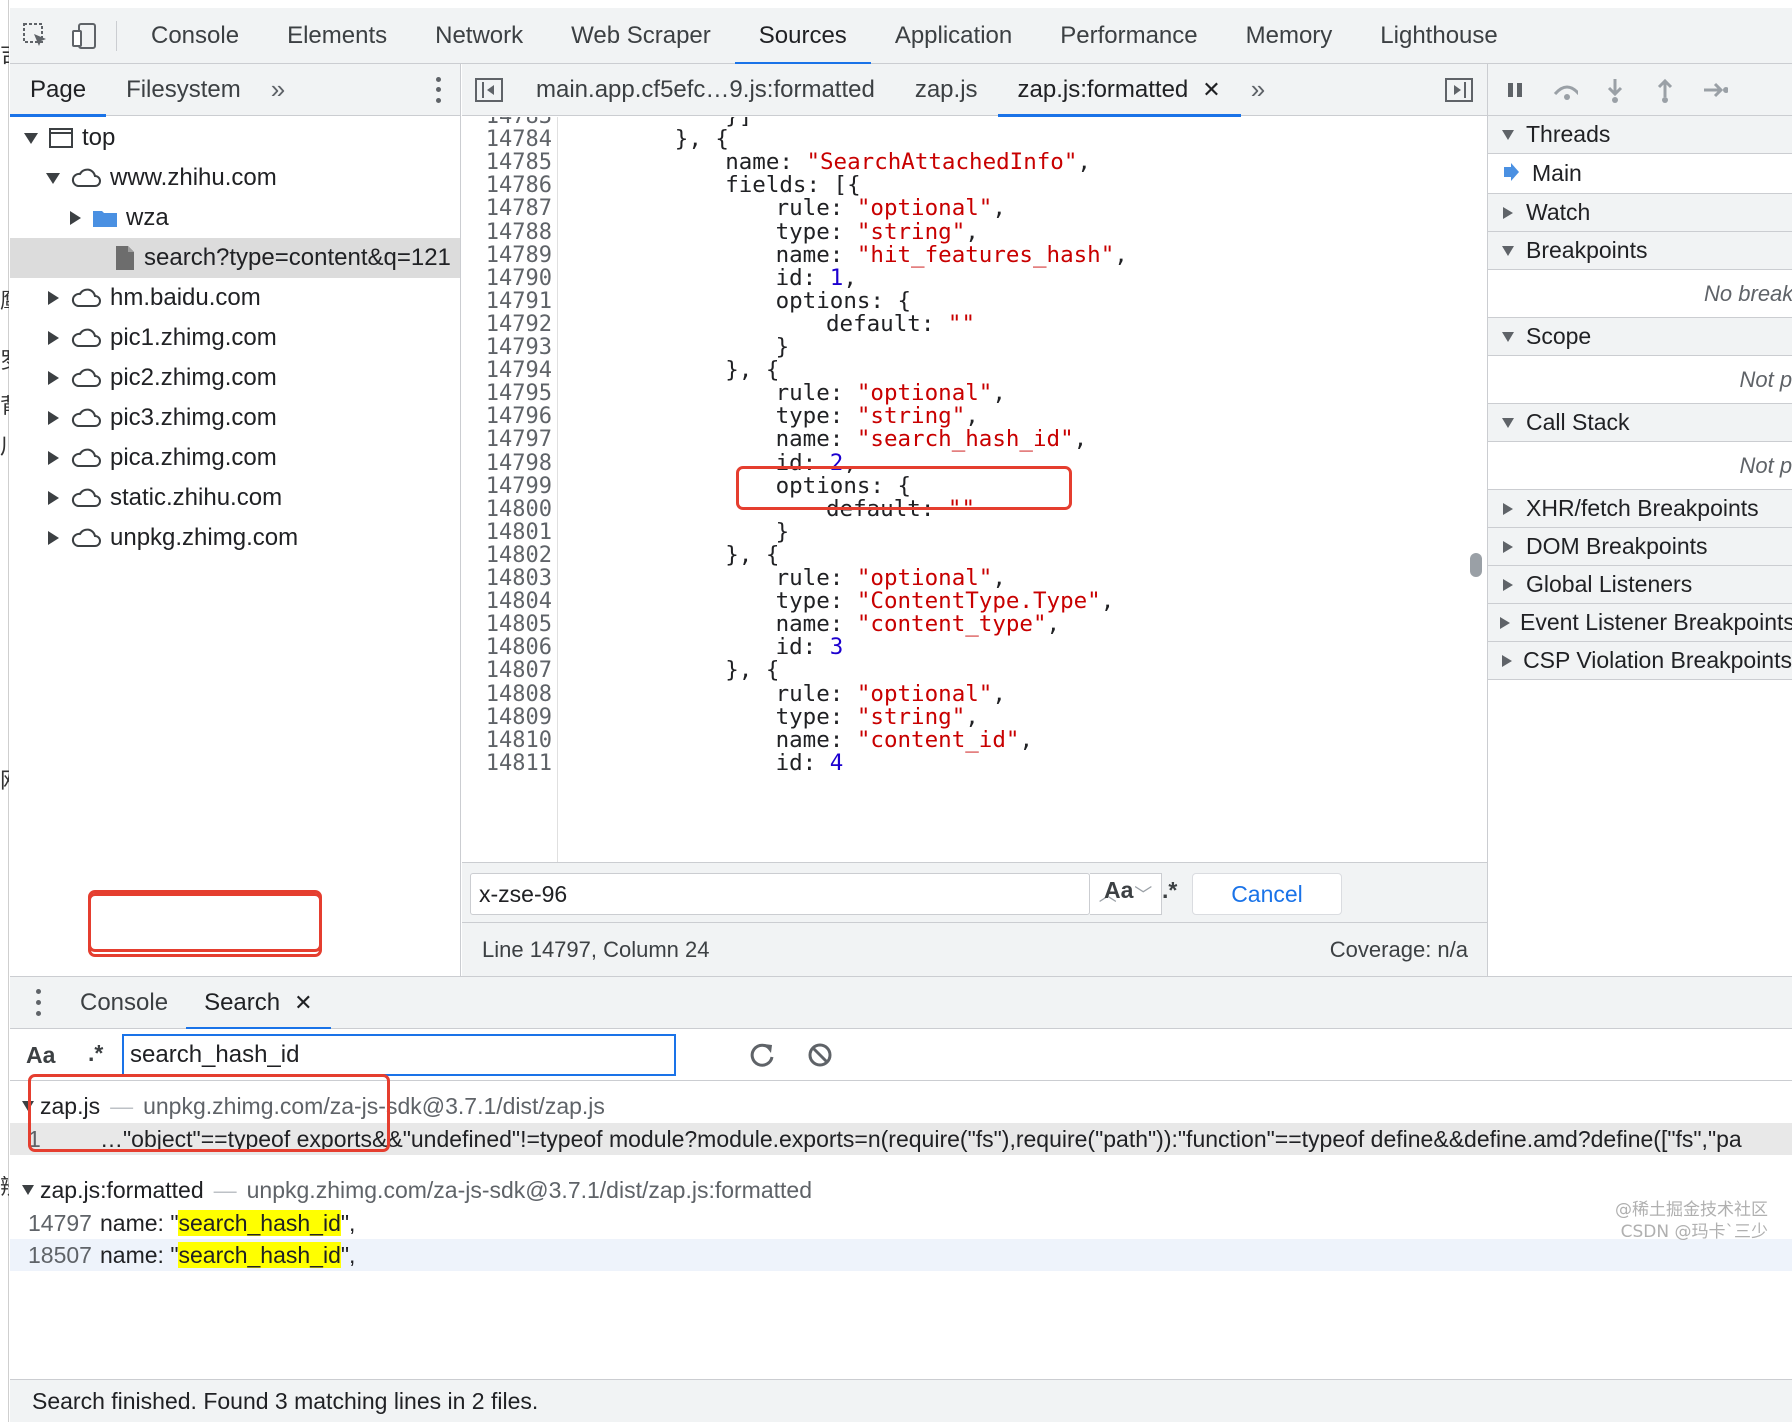  I want to click on refresh-icon, so click(762, 1057).